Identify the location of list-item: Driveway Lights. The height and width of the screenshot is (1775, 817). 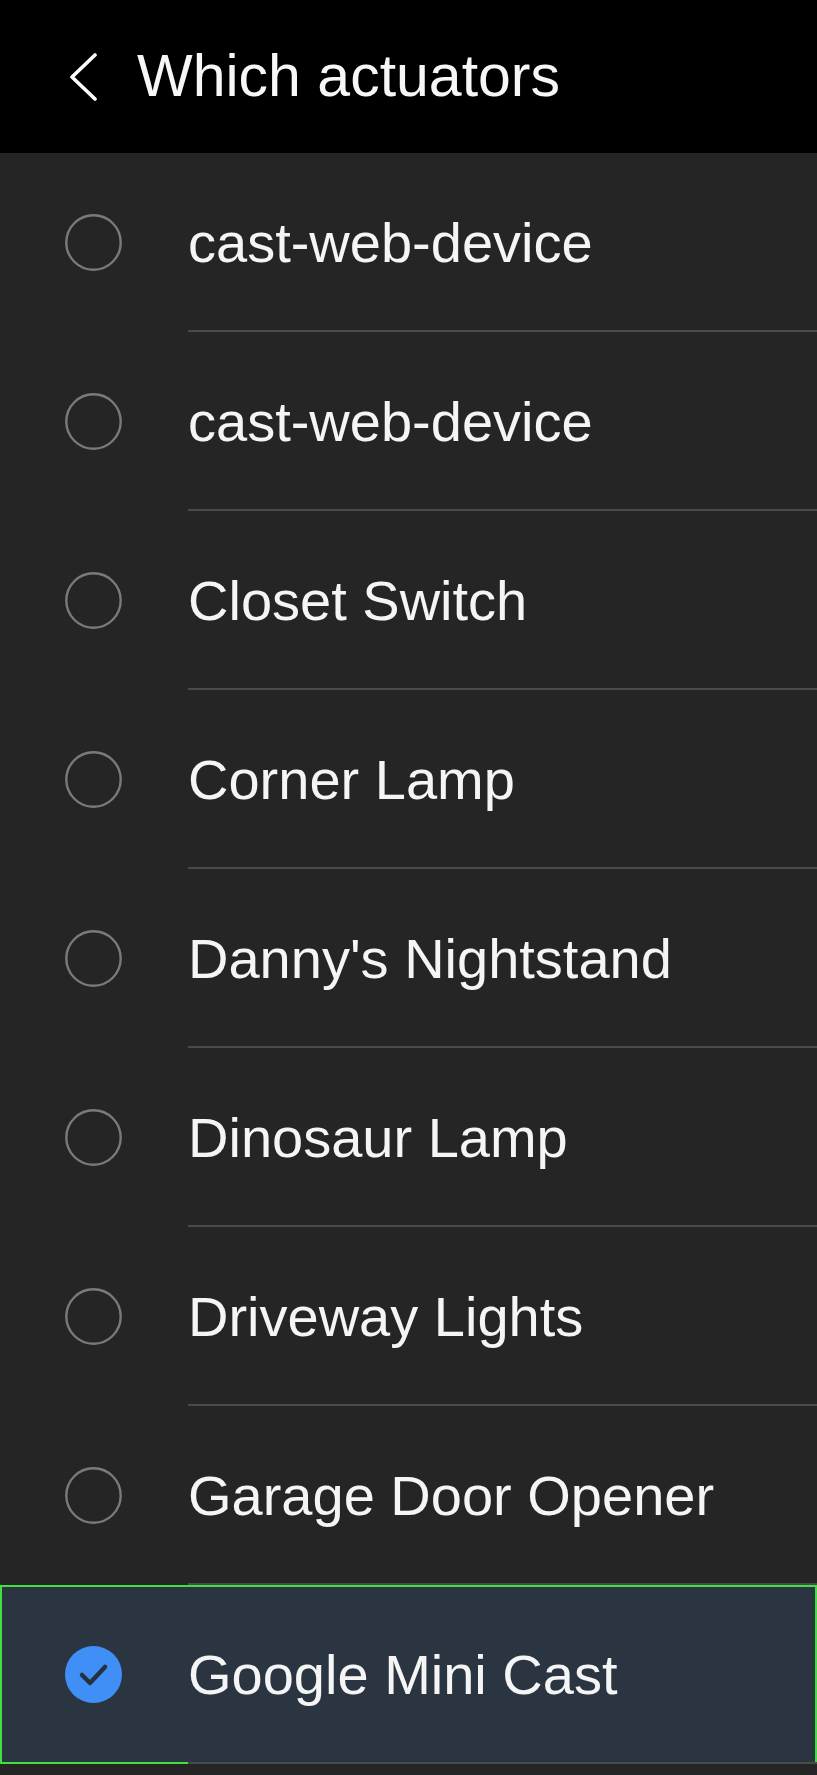
(408, 1316).